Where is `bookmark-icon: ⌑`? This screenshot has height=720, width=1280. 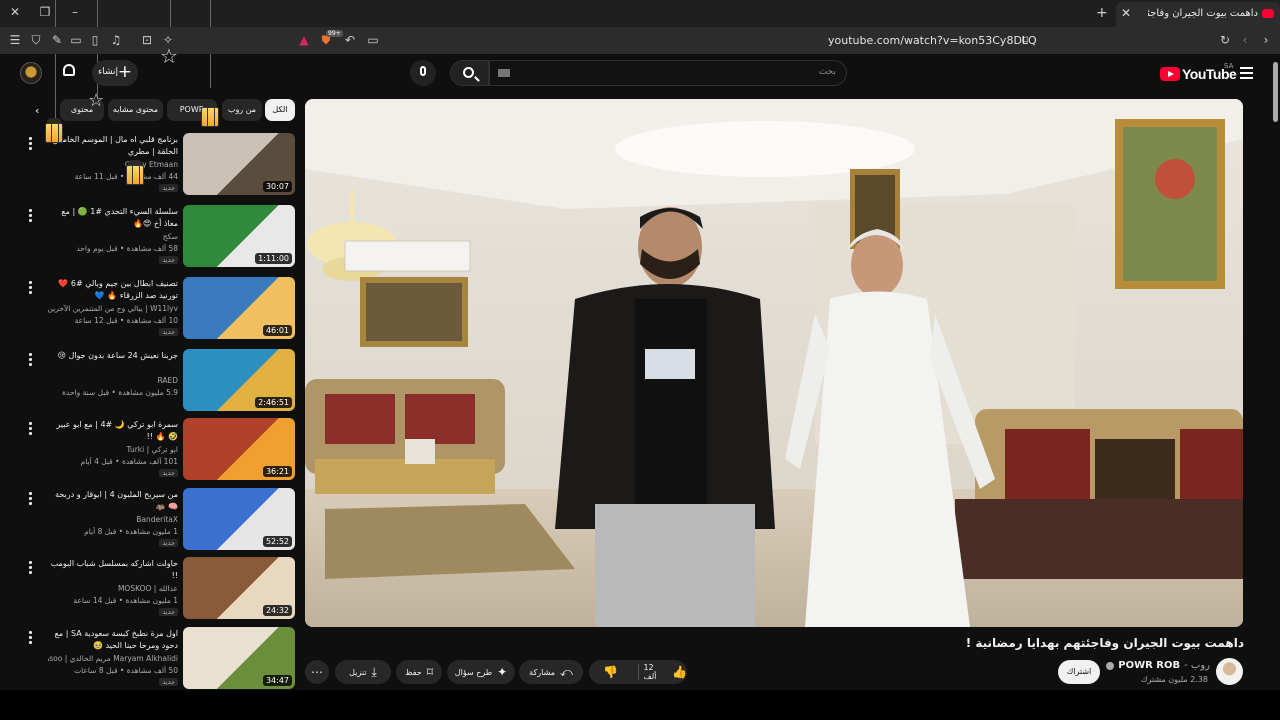
bookmark-icon: ⌑ is located at coordinates (1025, 40).